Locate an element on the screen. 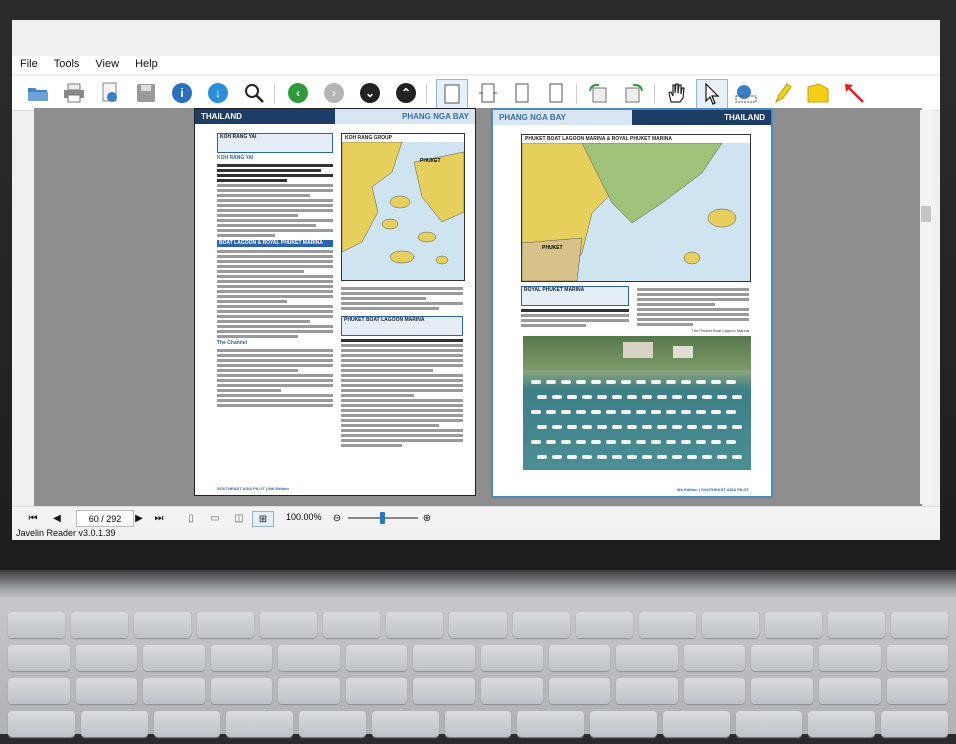 Image resolution: width=956 pixels, height=744 pixels. left-right-column: PHUKET BOAT LAGOON MARINA is located at coordinates (402, 367).